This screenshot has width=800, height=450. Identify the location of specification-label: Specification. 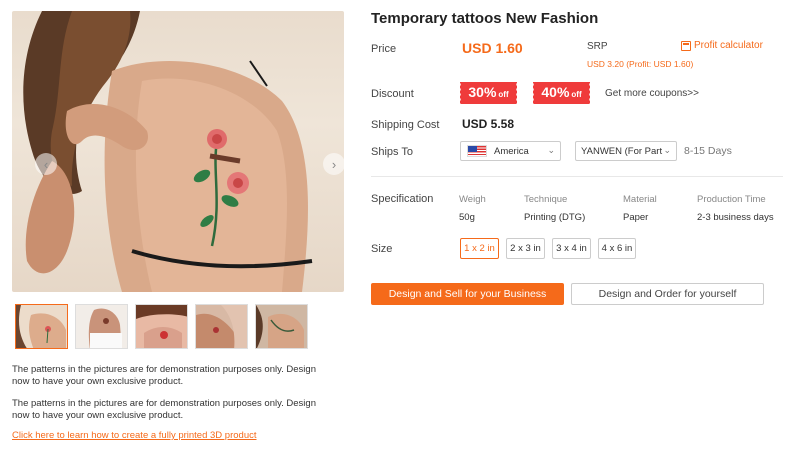
(402, 199).